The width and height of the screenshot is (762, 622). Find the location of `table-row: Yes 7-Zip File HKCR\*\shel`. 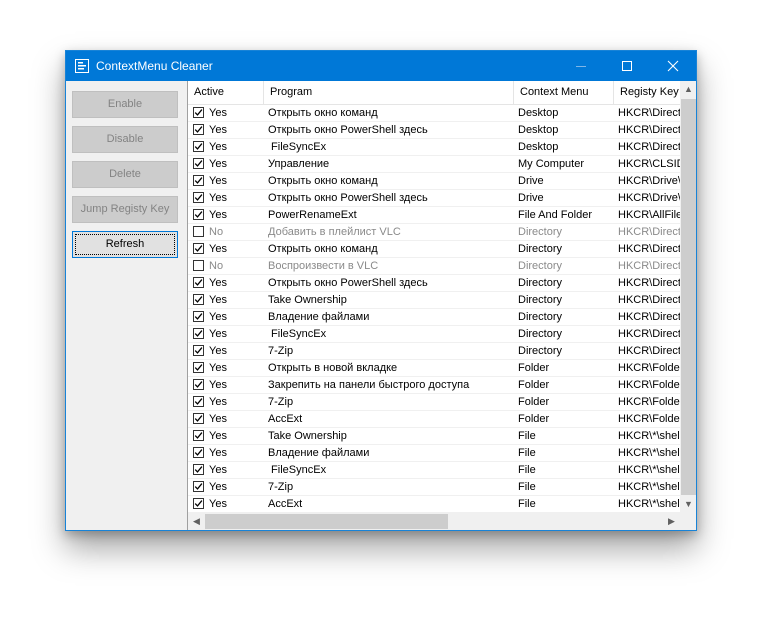

table-row: Yes 7-Zip File HKCR\*\shel is located at coordinates (434, 487).